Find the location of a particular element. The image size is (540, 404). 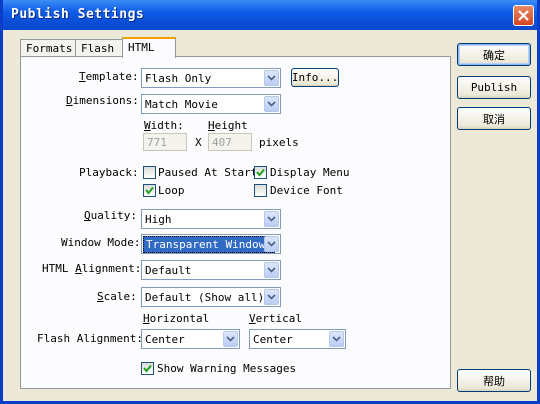

vertical-label: Vertical is located at coordinates (275, 318).